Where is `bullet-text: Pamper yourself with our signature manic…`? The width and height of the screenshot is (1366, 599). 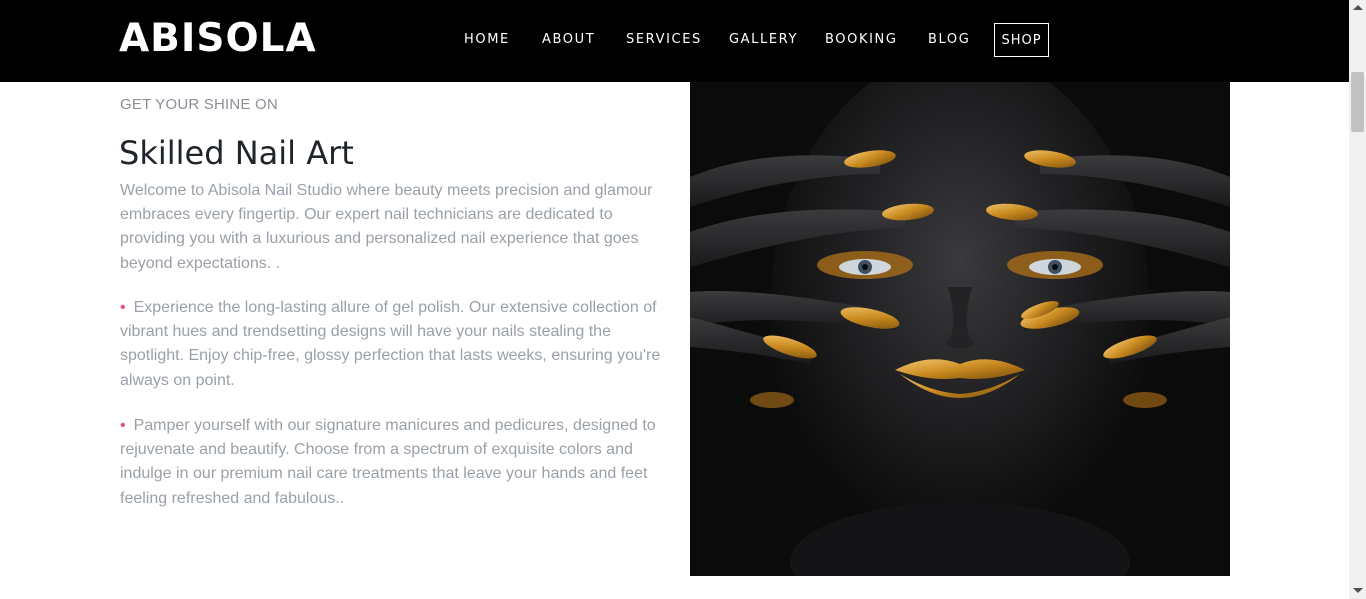
bullet-text: Pamper yourself with our signature manic… is located at coordinates (388, 462).